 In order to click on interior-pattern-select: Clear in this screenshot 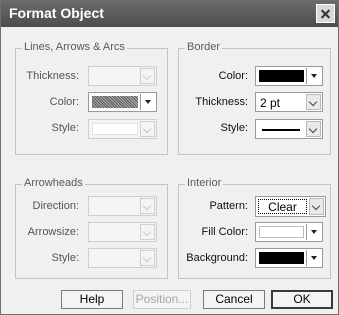, I will do `click(290, 206)`.